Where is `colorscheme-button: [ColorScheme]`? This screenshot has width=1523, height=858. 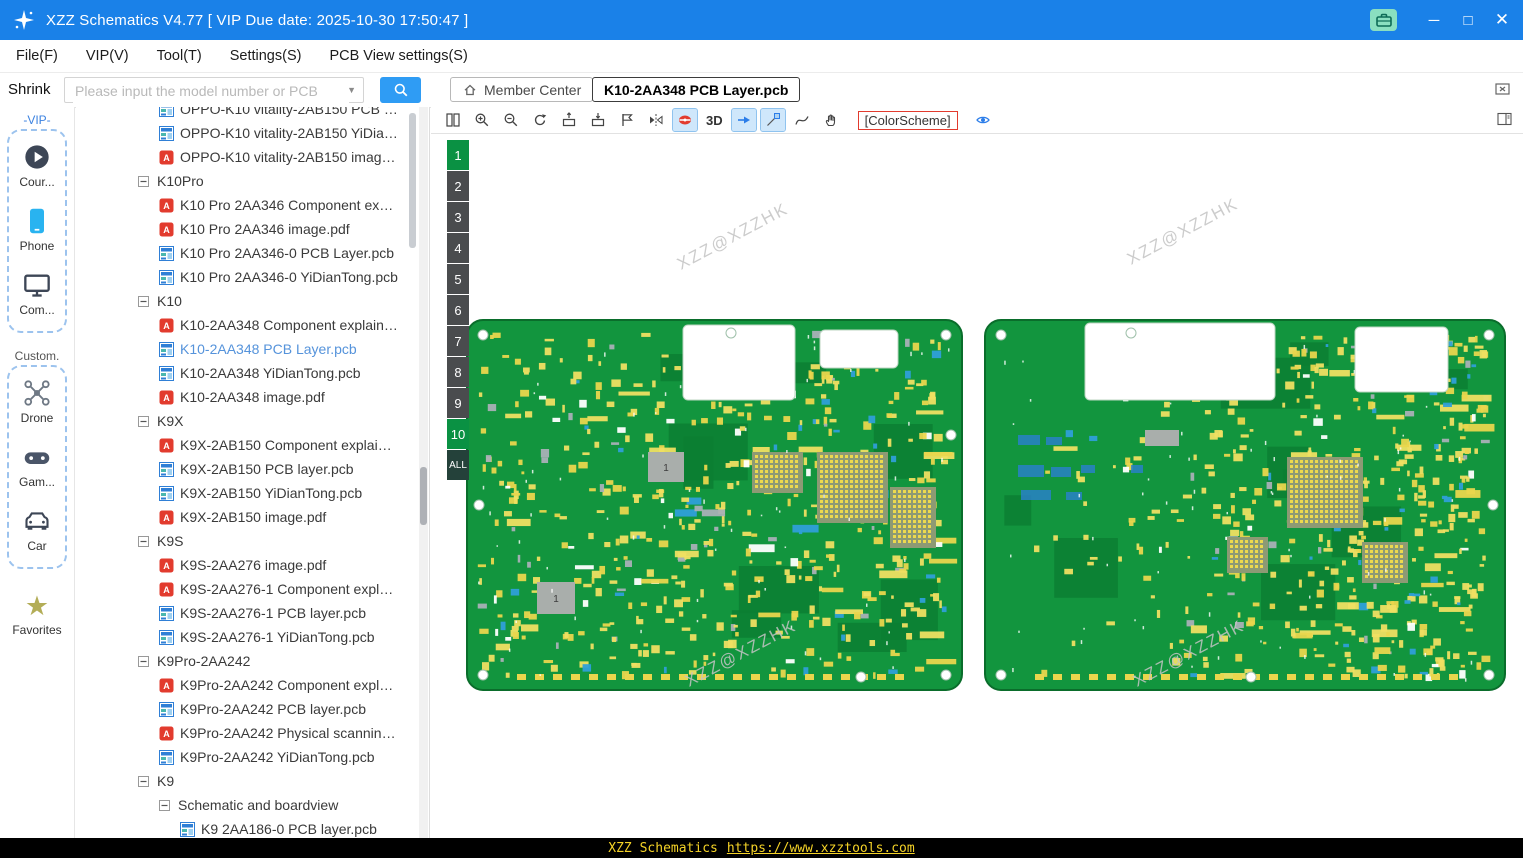 colorscheme-button: [ColorScheme] is located at coordinates (907, 120).